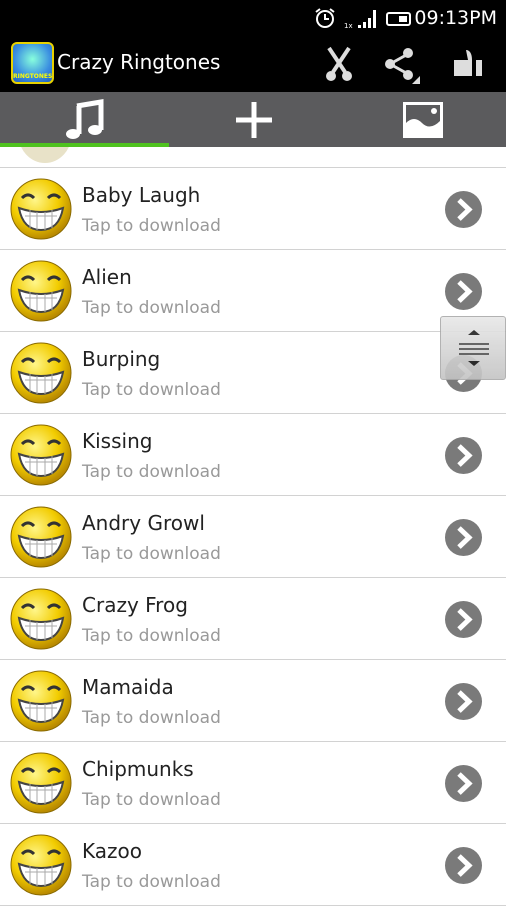 This screenshot has width=506, height=906. I want to click on status-bar: 1x 09:13PM, so click(253, 18).